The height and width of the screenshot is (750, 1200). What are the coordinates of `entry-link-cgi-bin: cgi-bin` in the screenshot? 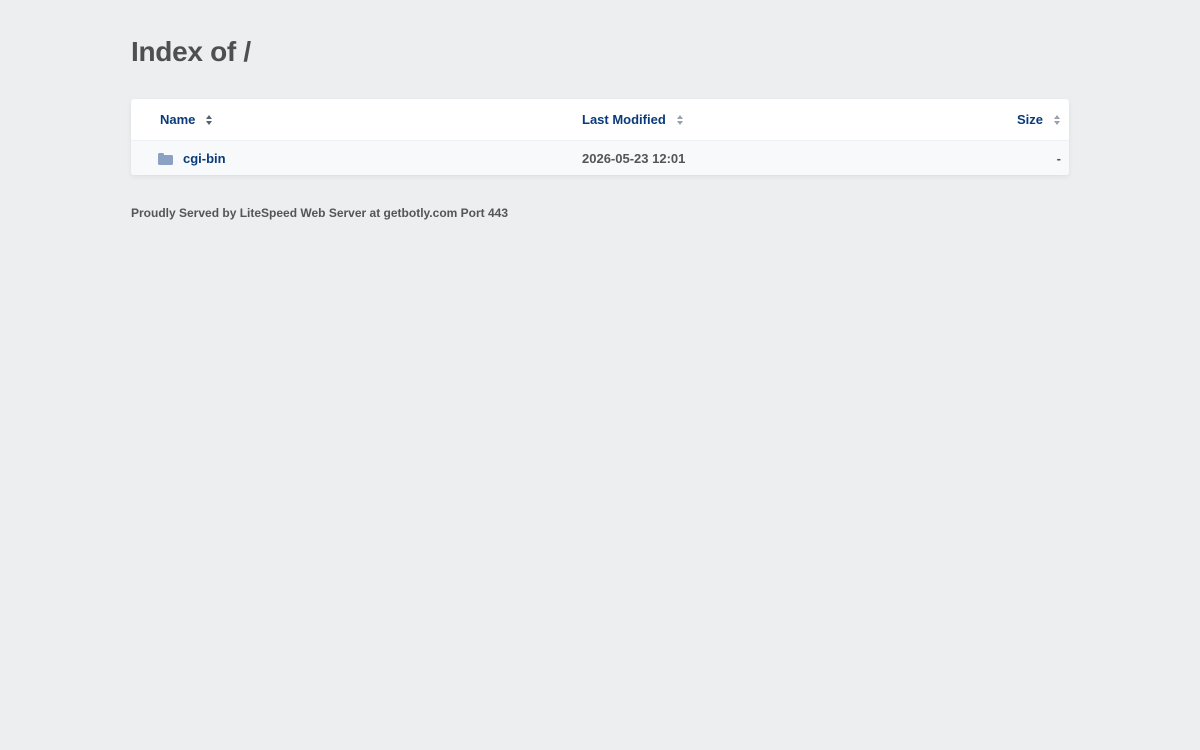 It's located at (204, 158).